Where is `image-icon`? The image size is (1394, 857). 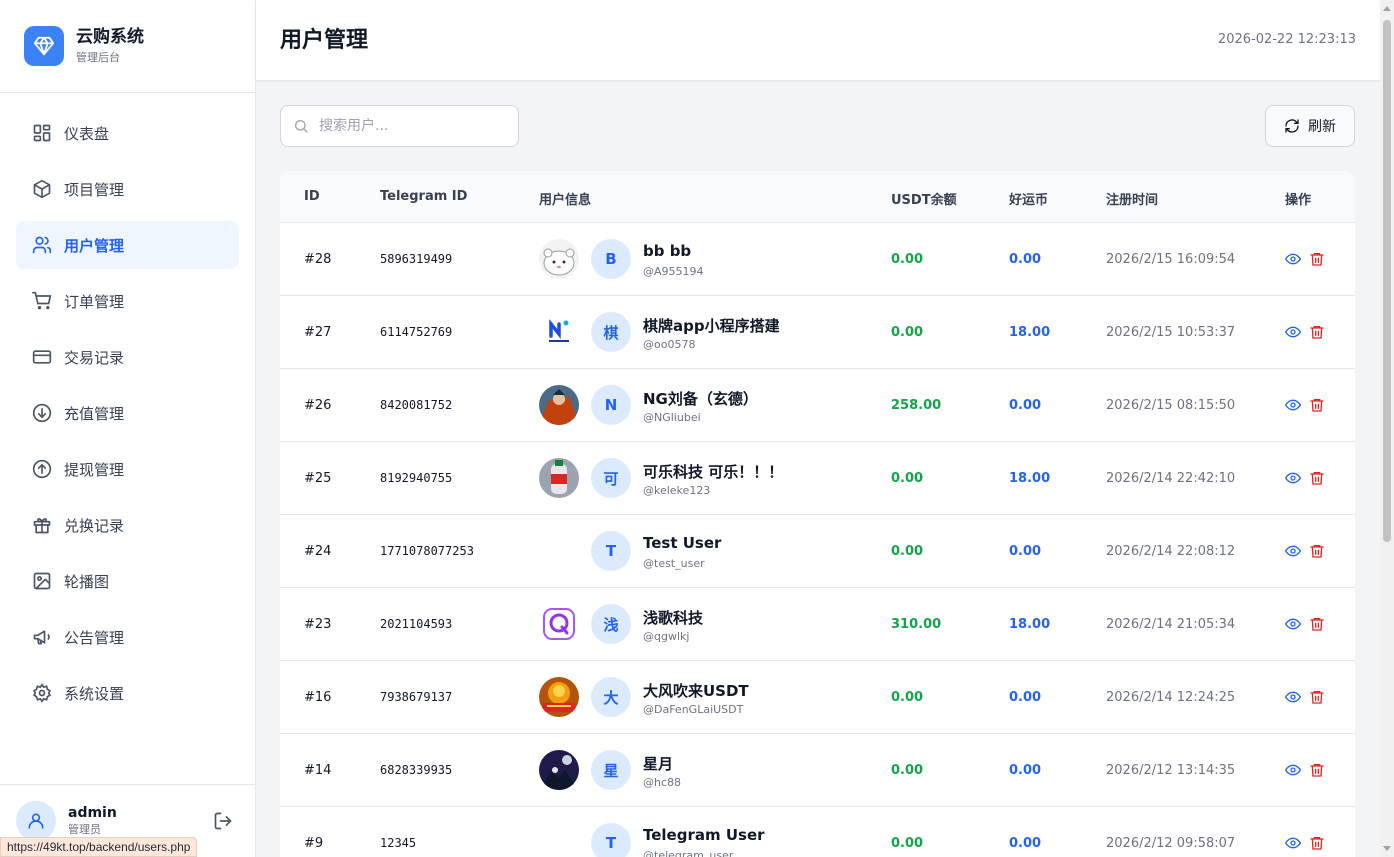
image-icon is located at coordinates (42, 581).